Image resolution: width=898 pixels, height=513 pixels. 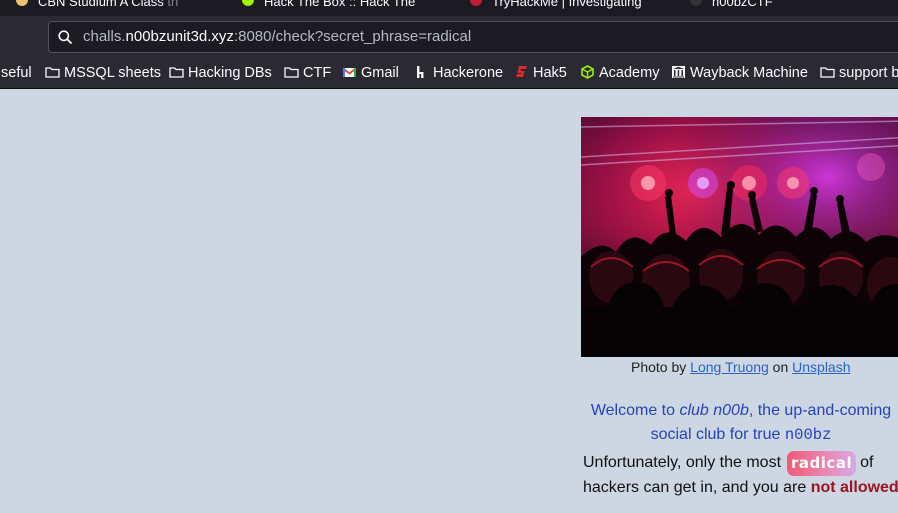 I want to click on bookmark-hak5: Hak5, so click(x=540, y=73).